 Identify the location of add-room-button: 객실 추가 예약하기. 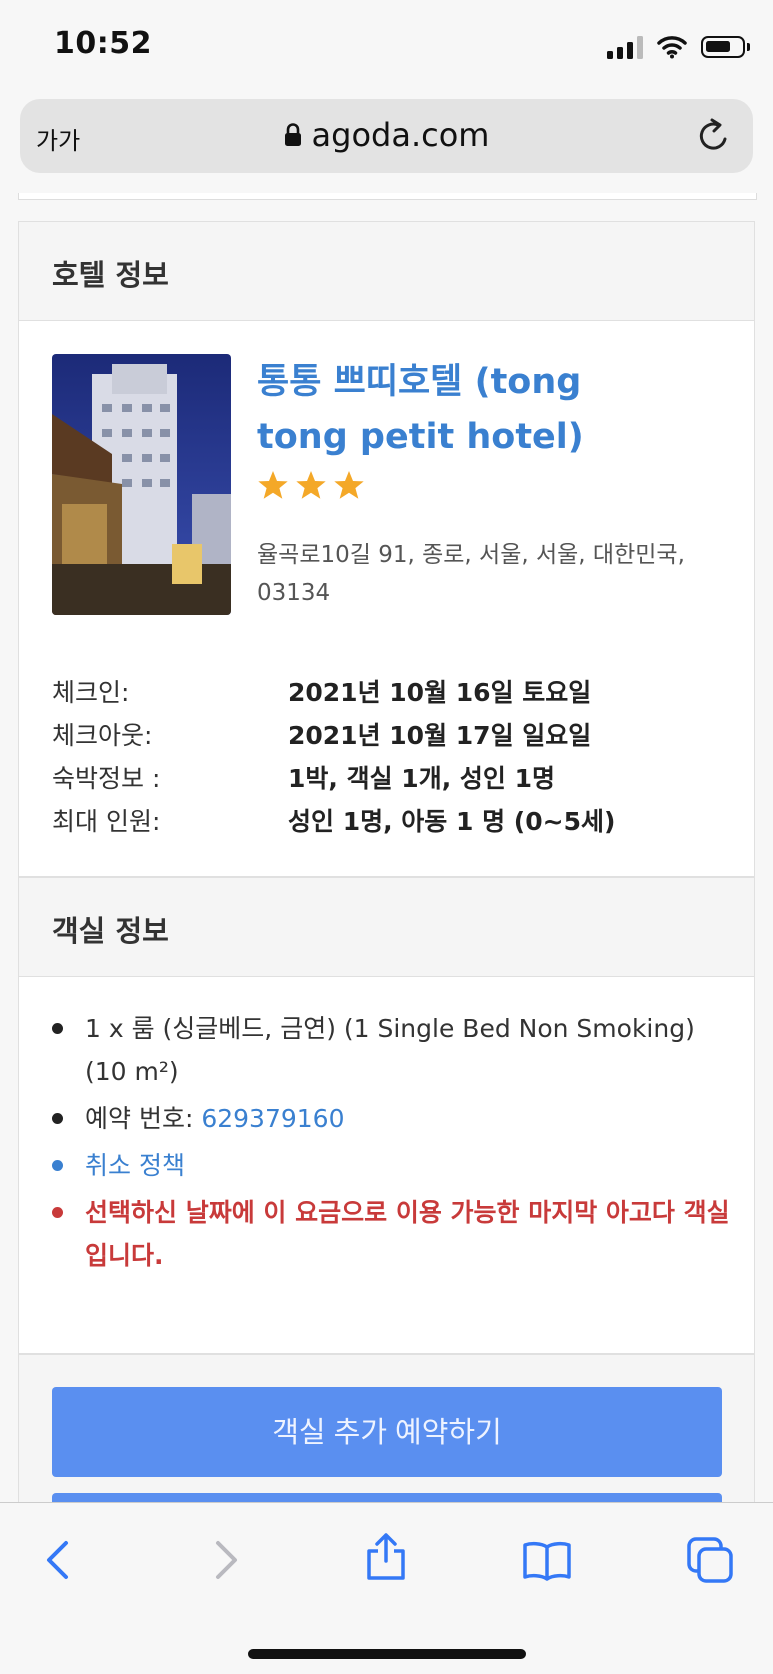
(387, 1432).